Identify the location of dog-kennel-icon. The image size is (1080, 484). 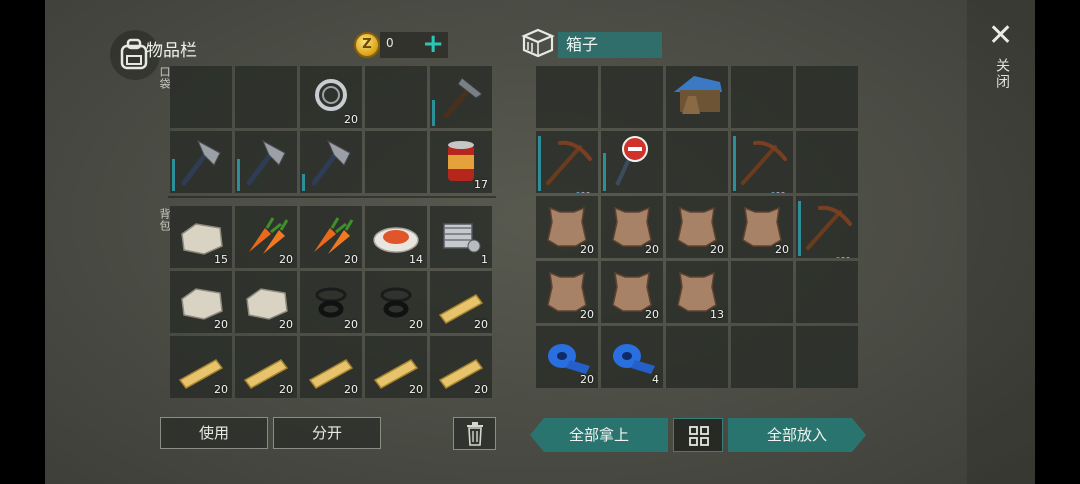
(698, 95).